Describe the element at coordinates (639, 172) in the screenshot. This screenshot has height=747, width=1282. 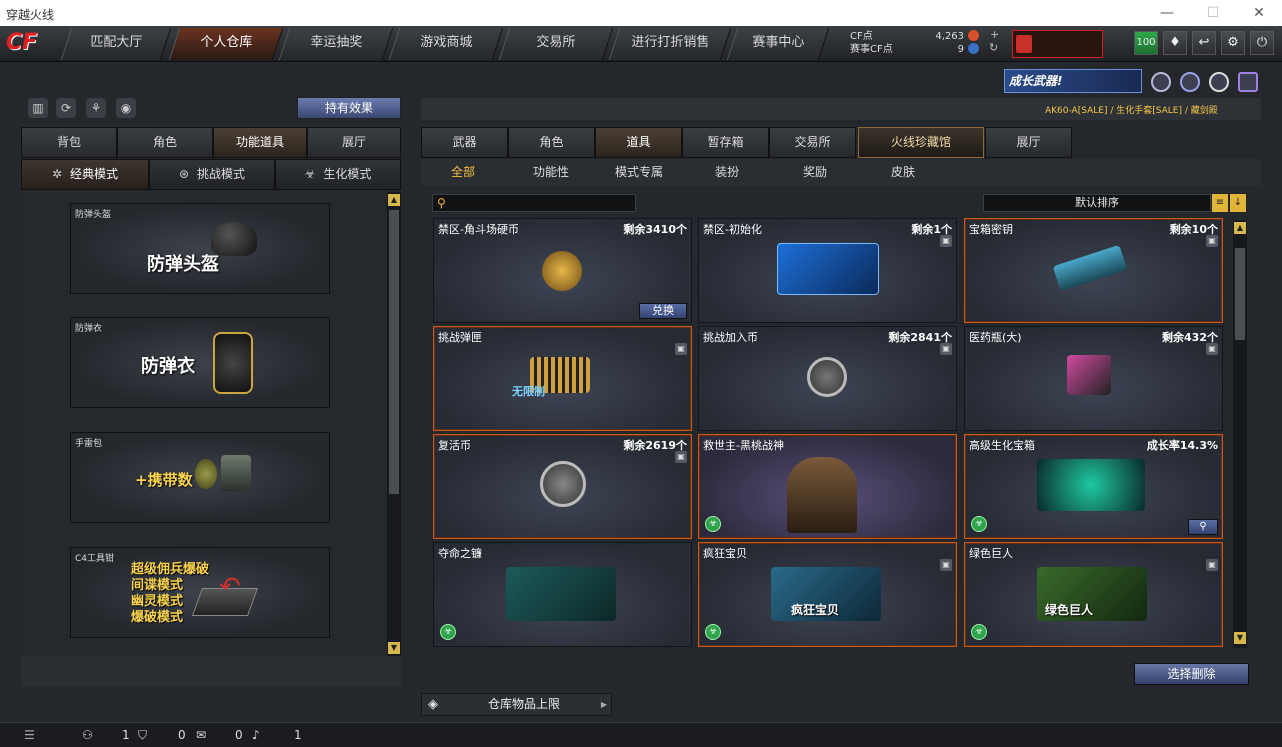
I see `subtab-mode-exclusive: 模式专属` at that location.